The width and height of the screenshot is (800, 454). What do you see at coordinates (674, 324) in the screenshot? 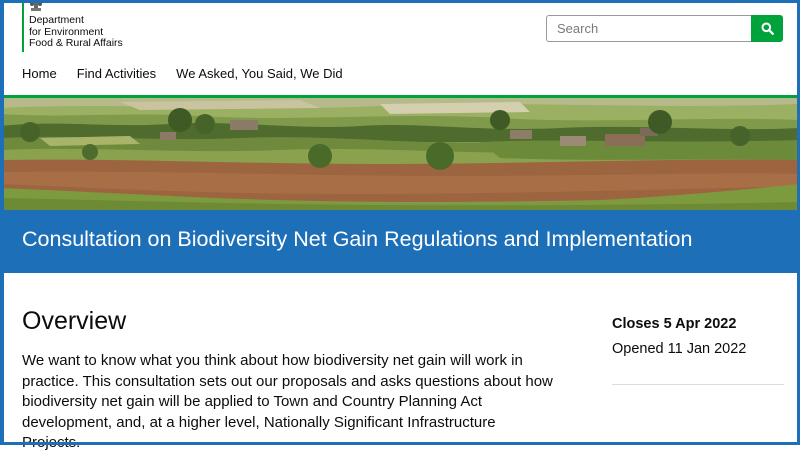
I see `closes-date: Closes 5 Apr 2022` at bounding box center [674, 324].